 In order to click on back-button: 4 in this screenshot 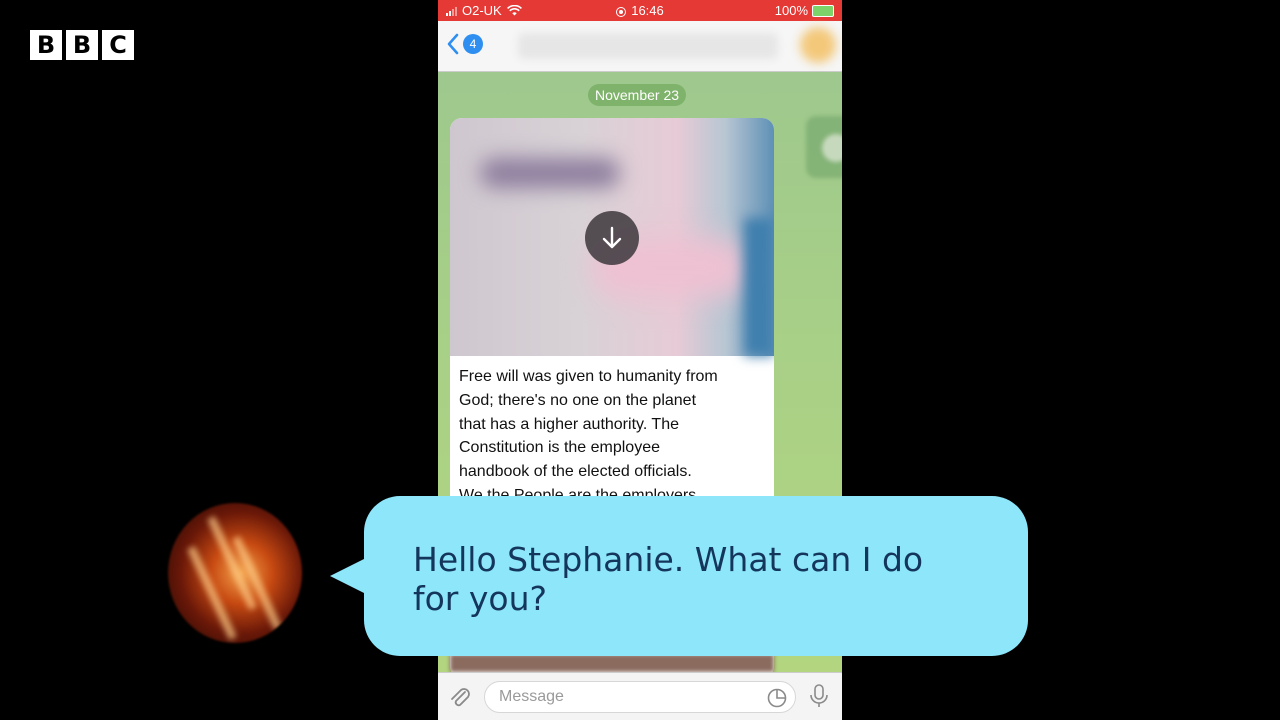, I will do `click(464, 44)`.